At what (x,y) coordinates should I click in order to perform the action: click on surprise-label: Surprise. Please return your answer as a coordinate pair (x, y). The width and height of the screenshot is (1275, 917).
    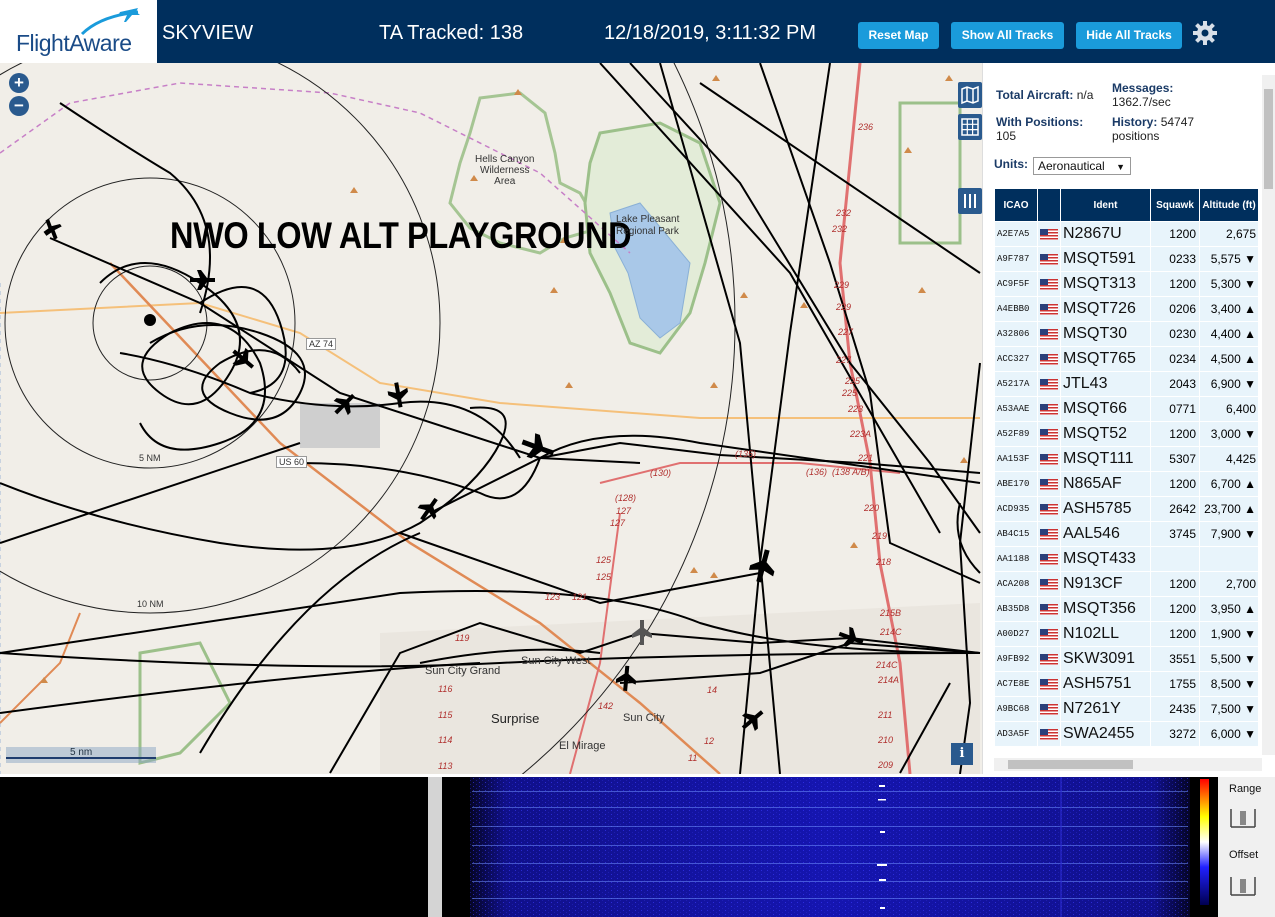
    Looking at the image, I should click on (515, 718).